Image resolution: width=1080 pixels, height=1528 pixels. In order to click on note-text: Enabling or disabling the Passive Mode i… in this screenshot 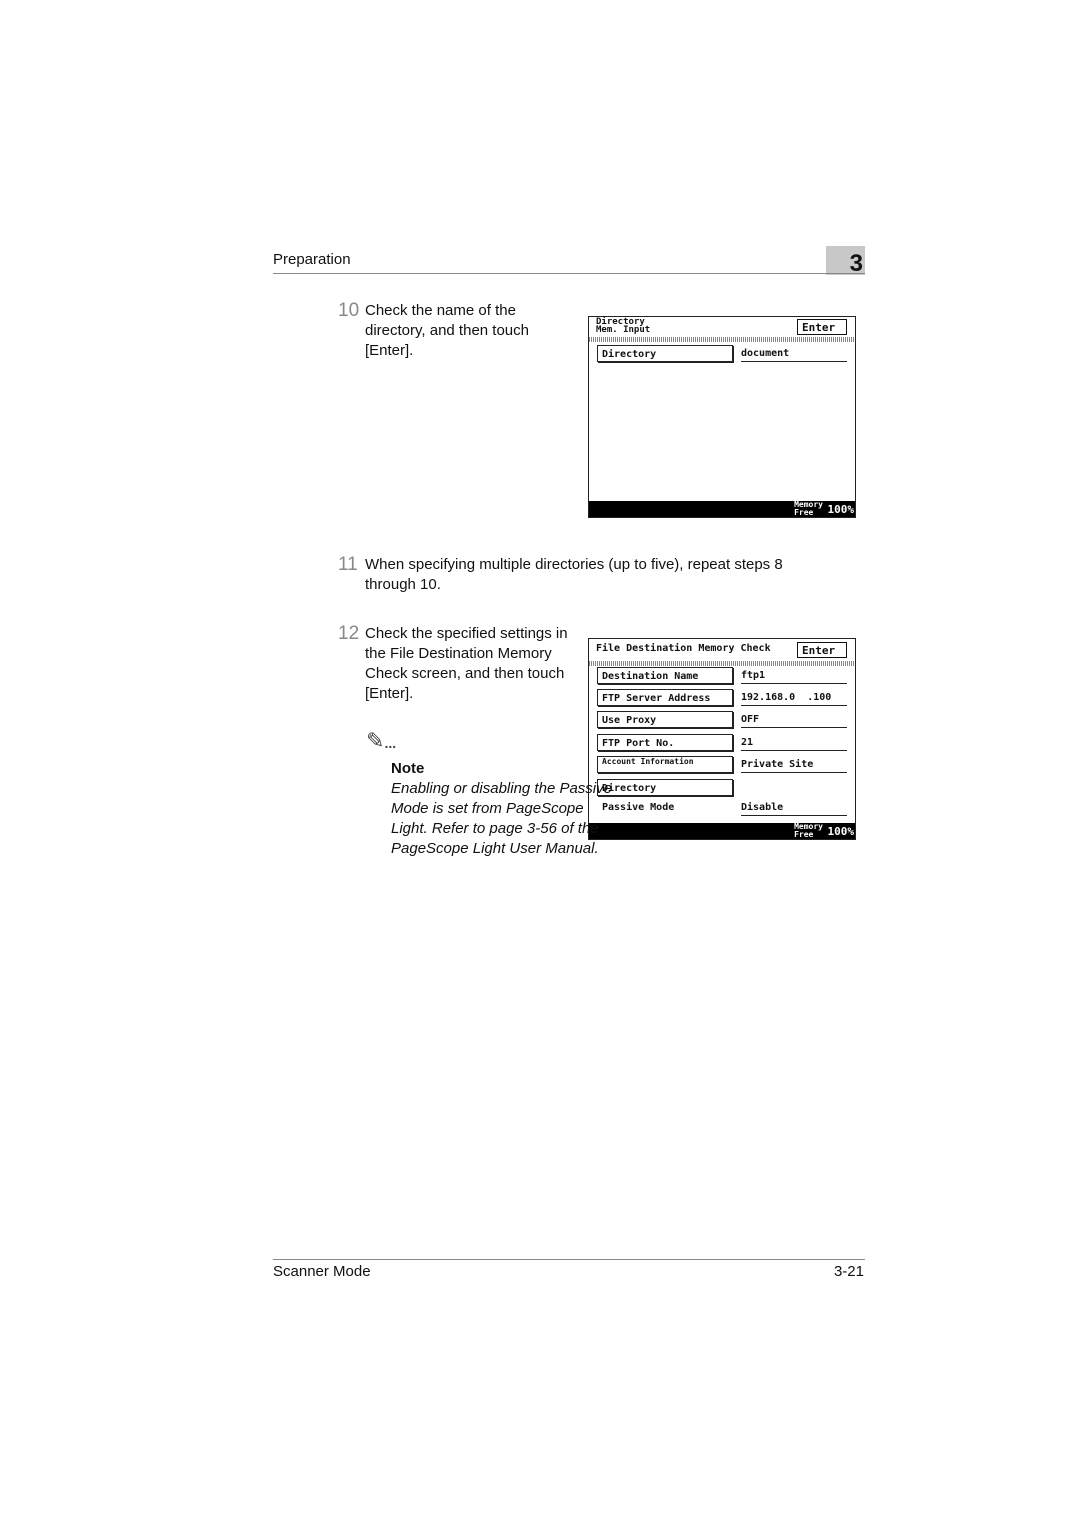, I will do `click(501, 818)`.